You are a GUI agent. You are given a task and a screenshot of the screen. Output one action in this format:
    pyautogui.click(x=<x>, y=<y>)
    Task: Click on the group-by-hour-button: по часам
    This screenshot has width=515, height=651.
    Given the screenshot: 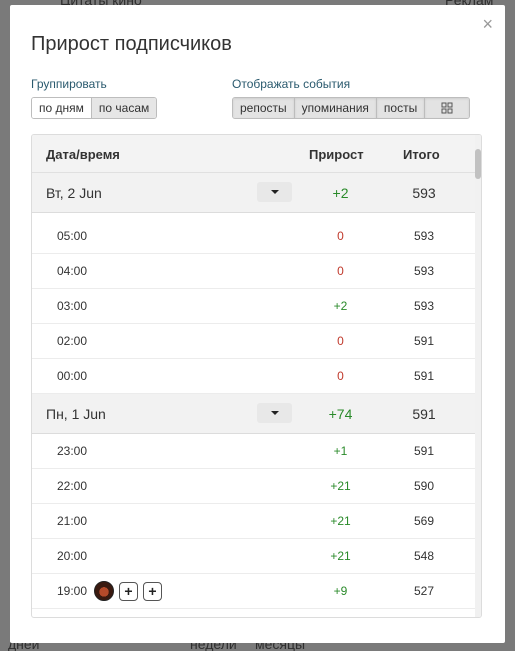 What is the action you would take?
    pyautogui.click(x=124, y=108)
    